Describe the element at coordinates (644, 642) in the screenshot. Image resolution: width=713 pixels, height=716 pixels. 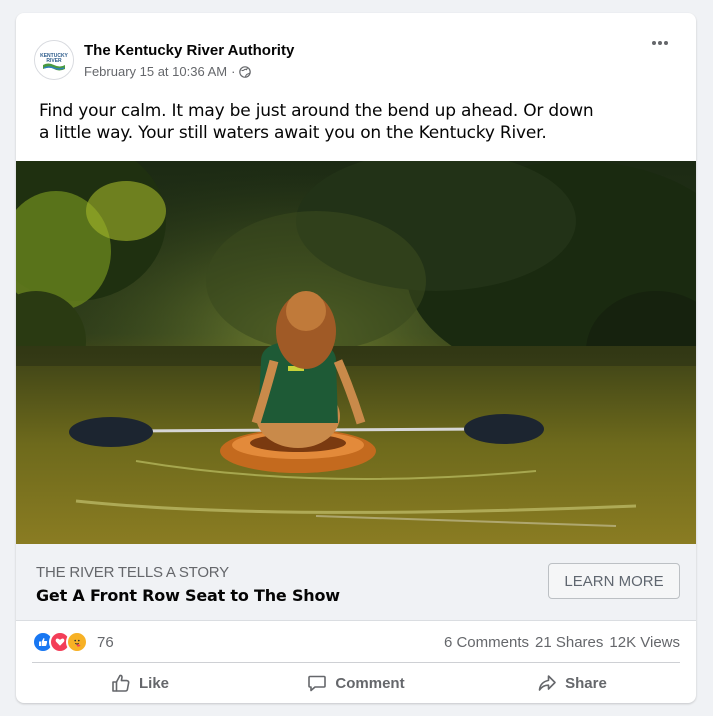
I see `views-count: 12K Views` at that location.